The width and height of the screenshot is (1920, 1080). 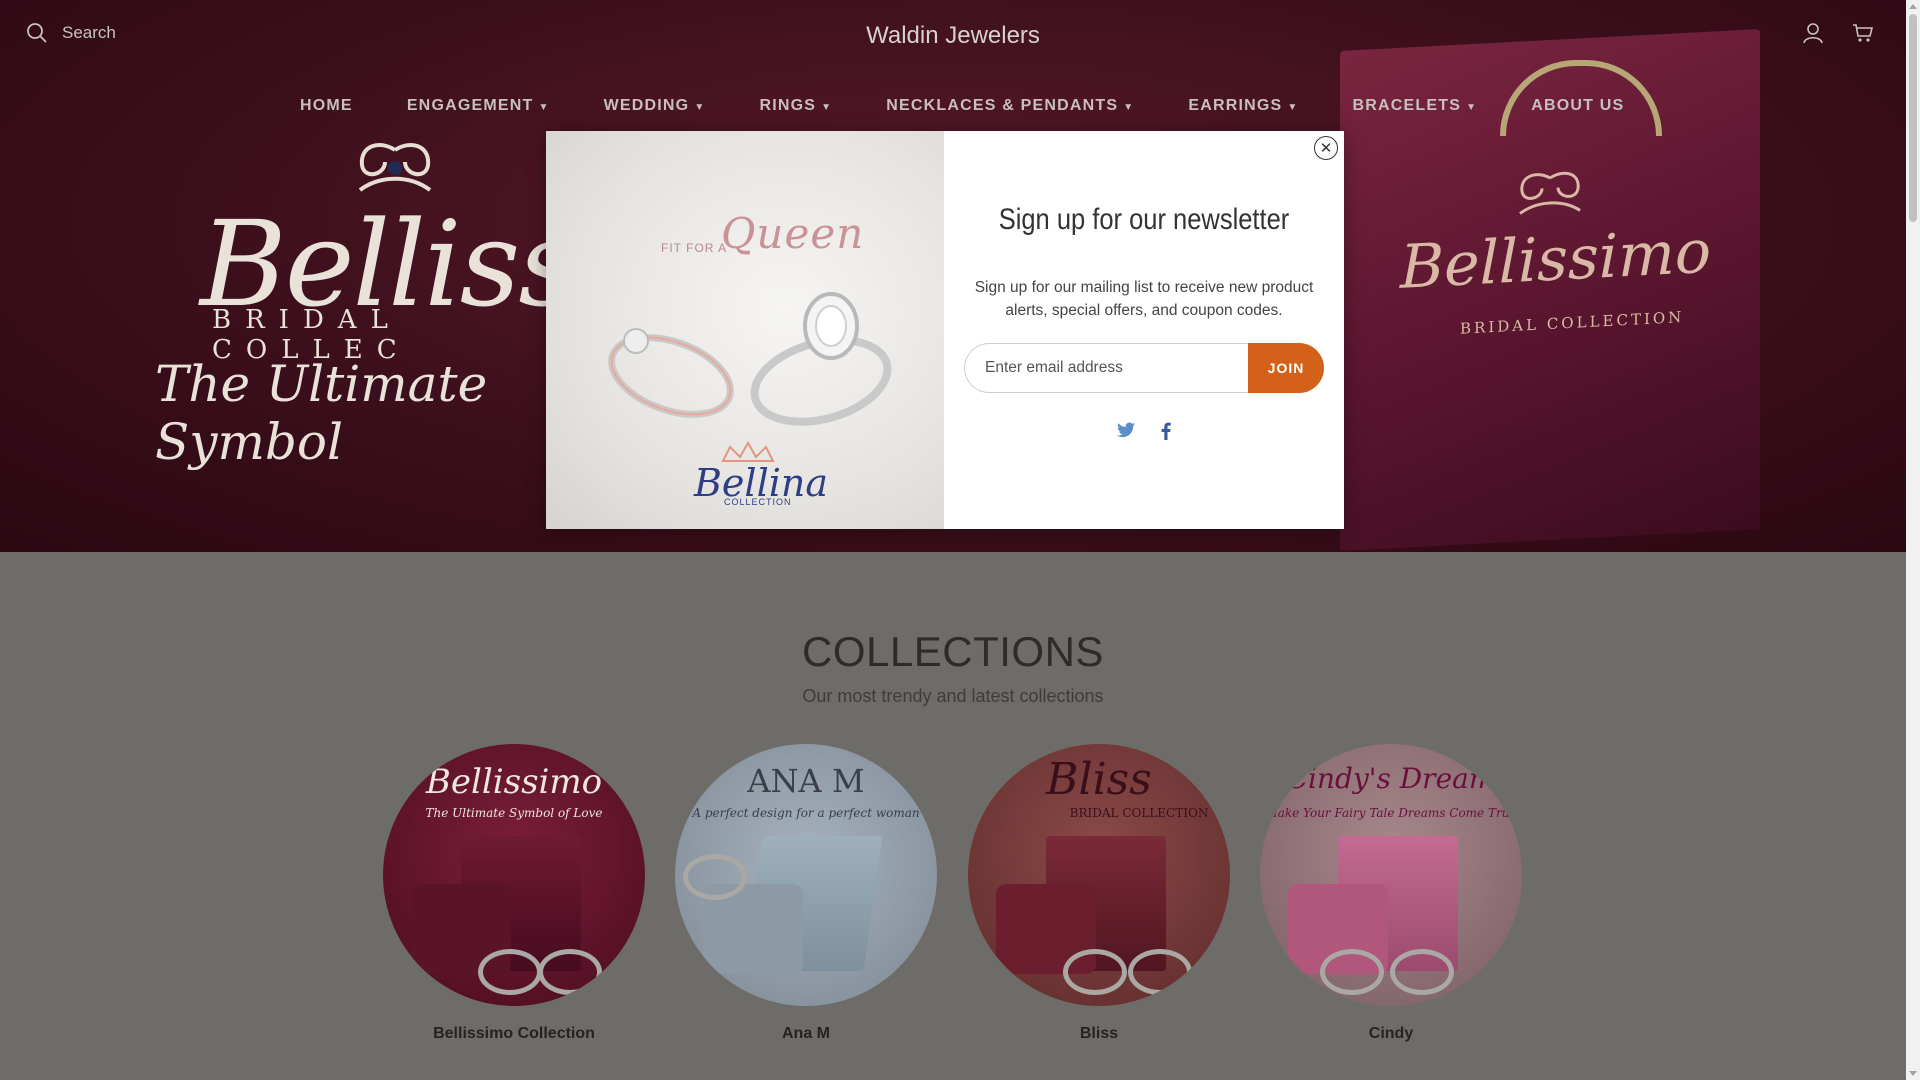 What do you see at coordinates (1286, 368) in the screenshot?
I see `join-button: JOIN` at bounding box center [1286, 368].